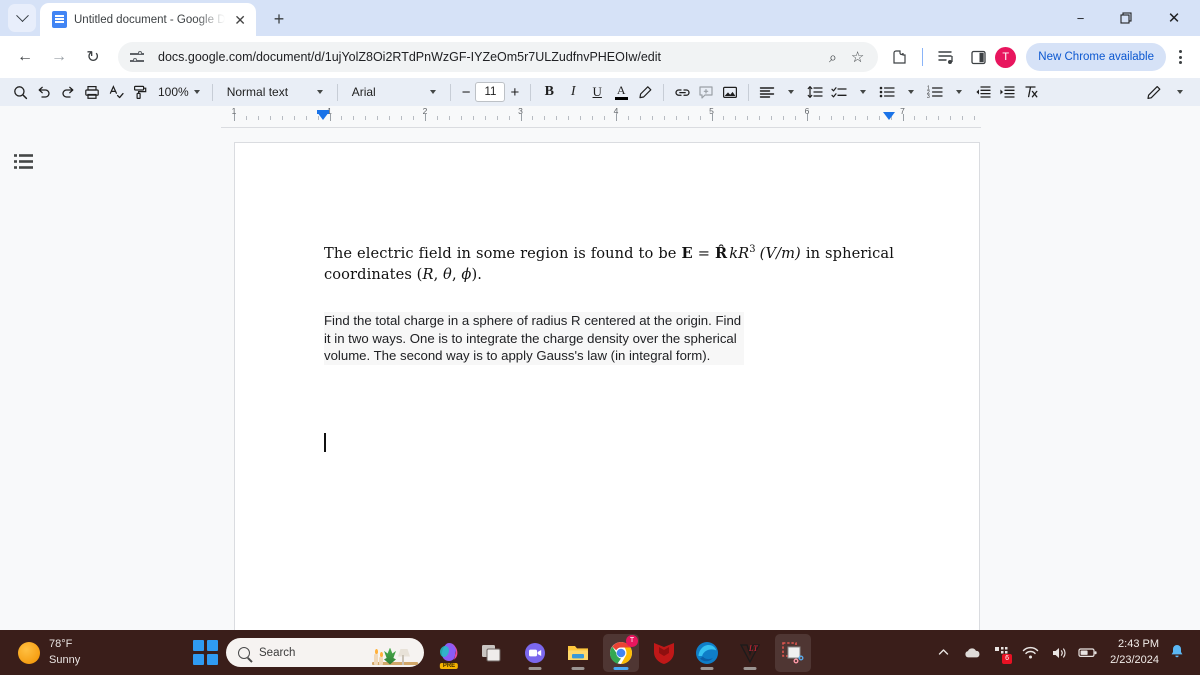  Describe the element at coordinates (279, 19) in the screenshot. I see `new-tab-button: +` at that location.